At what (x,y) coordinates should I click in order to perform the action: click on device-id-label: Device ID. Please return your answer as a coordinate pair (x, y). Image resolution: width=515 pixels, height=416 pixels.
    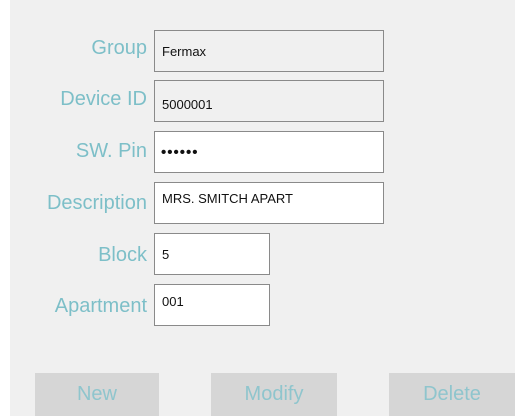
    Looking at the image, I should click on (103, 99).